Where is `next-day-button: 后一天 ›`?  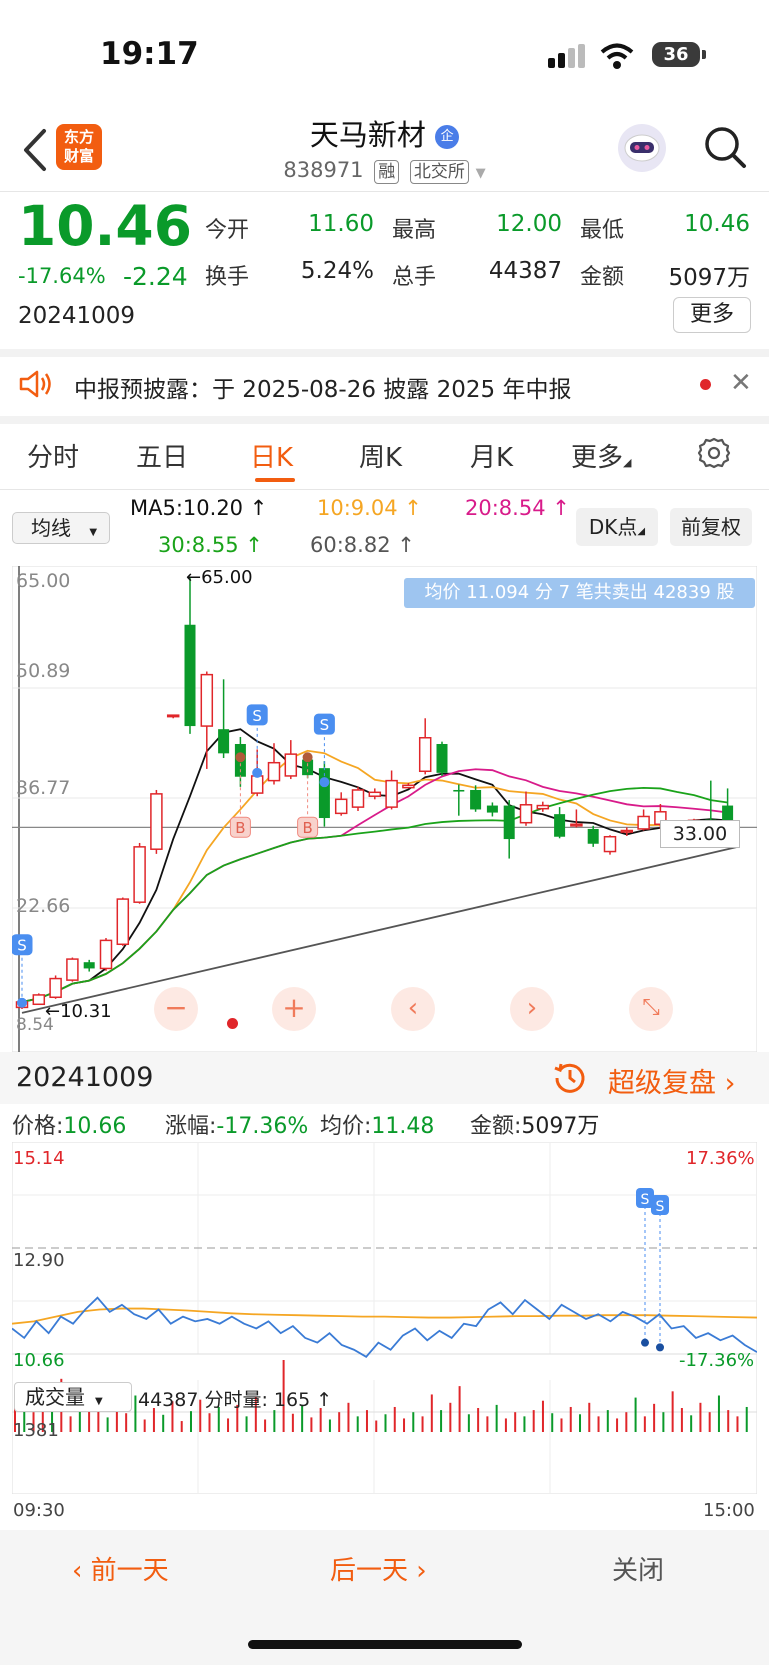
next-day-button: 后一天 › is located at coordinates (378, 1568).